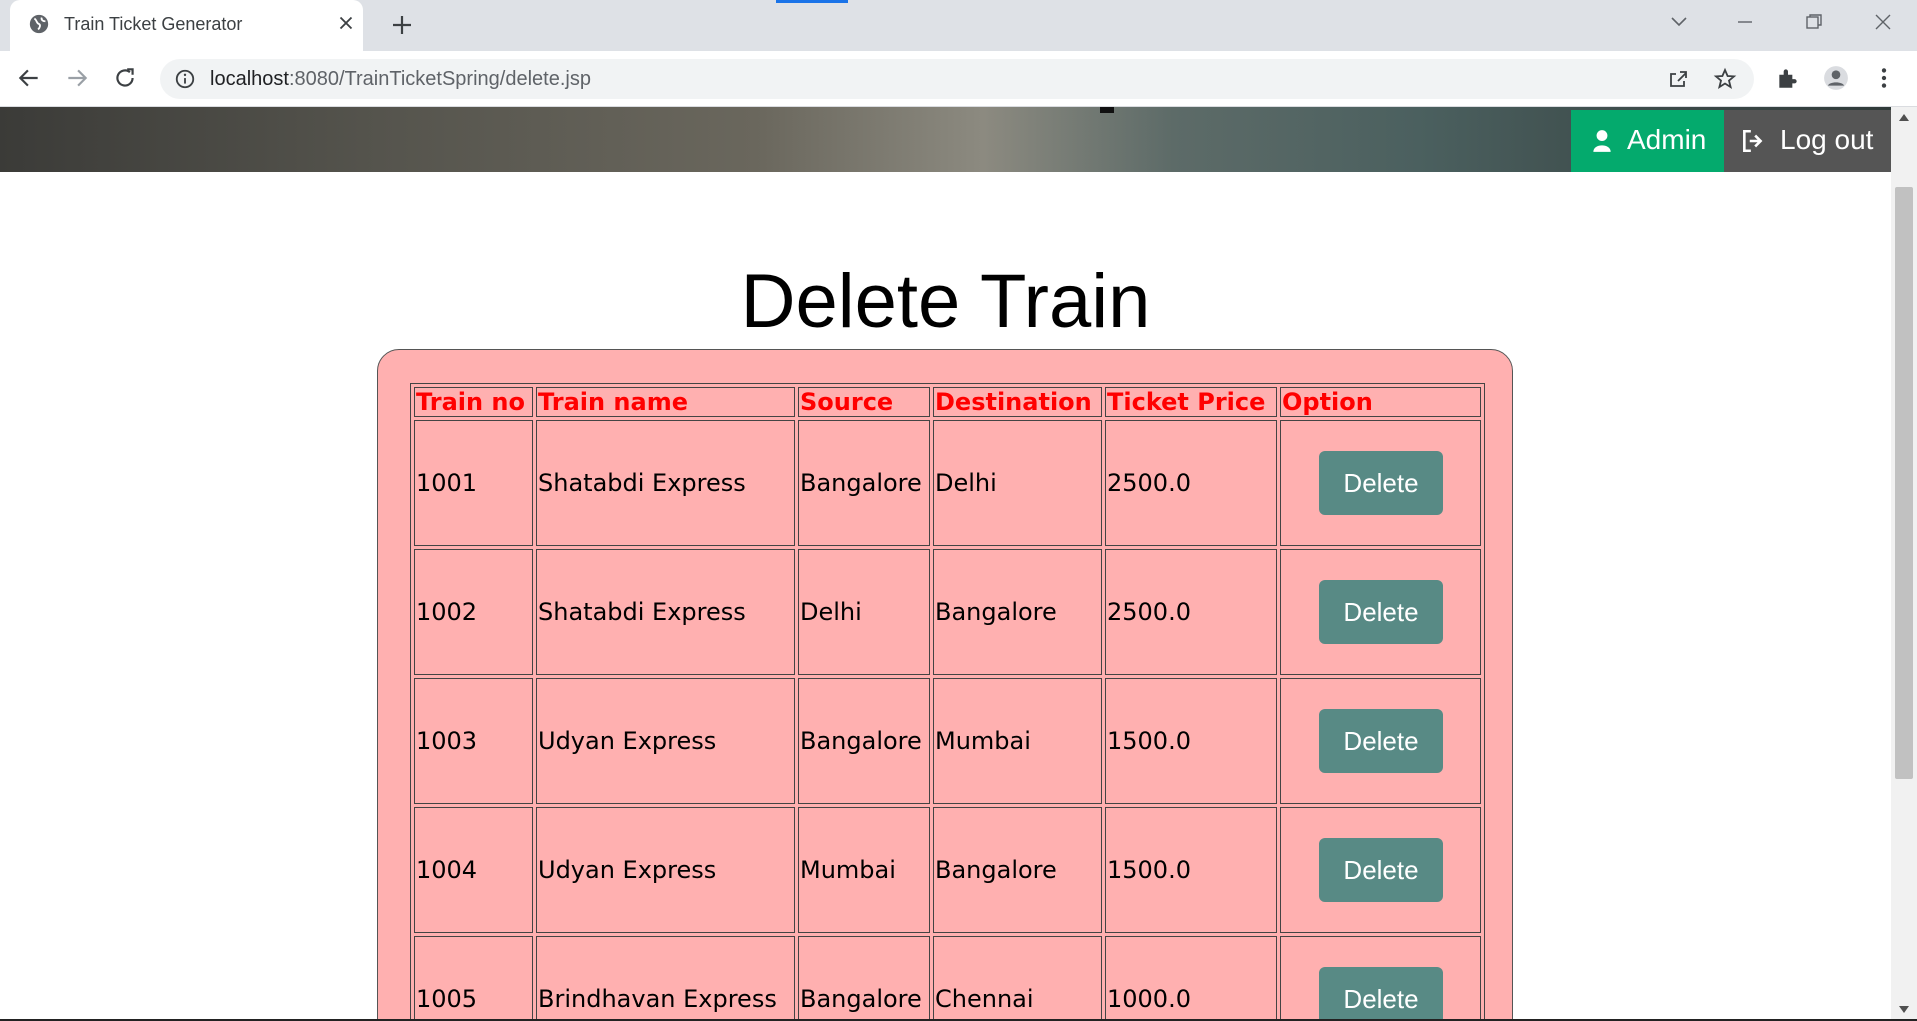 The height and width of the screenshot is (1021, 1917). Describe the element at coordinates (1883, 22) in the screenshot. I see `close-window-icon` at that location.